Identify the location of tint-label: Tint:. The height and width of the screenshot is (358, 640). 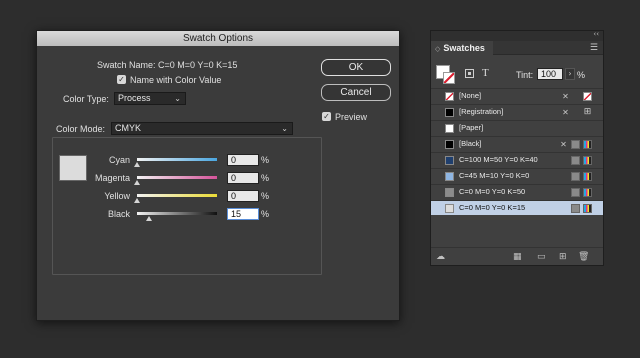
(525, 75).